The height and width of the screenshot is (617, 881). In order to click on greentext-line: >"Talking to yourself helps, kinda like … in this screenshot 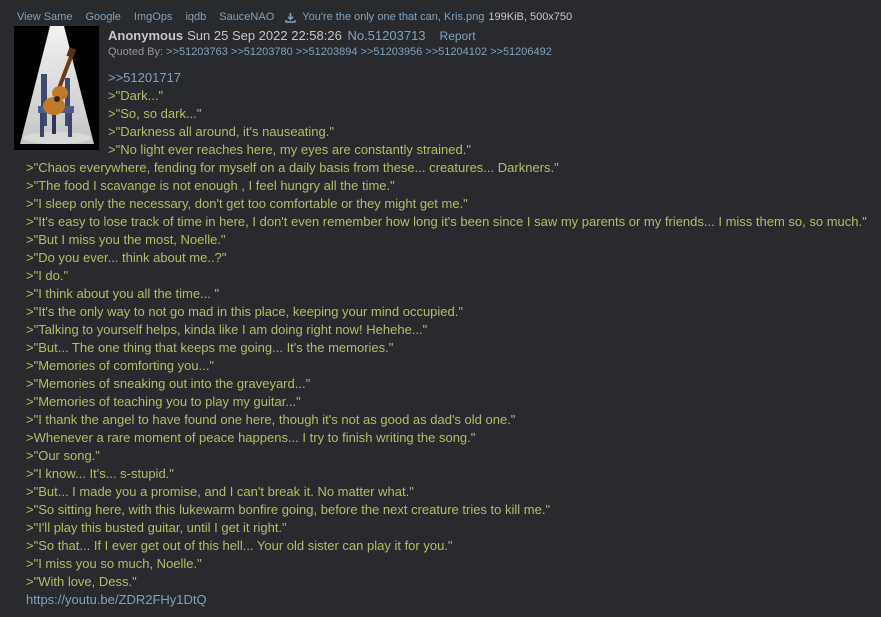, I will do `click(227, 329)`.